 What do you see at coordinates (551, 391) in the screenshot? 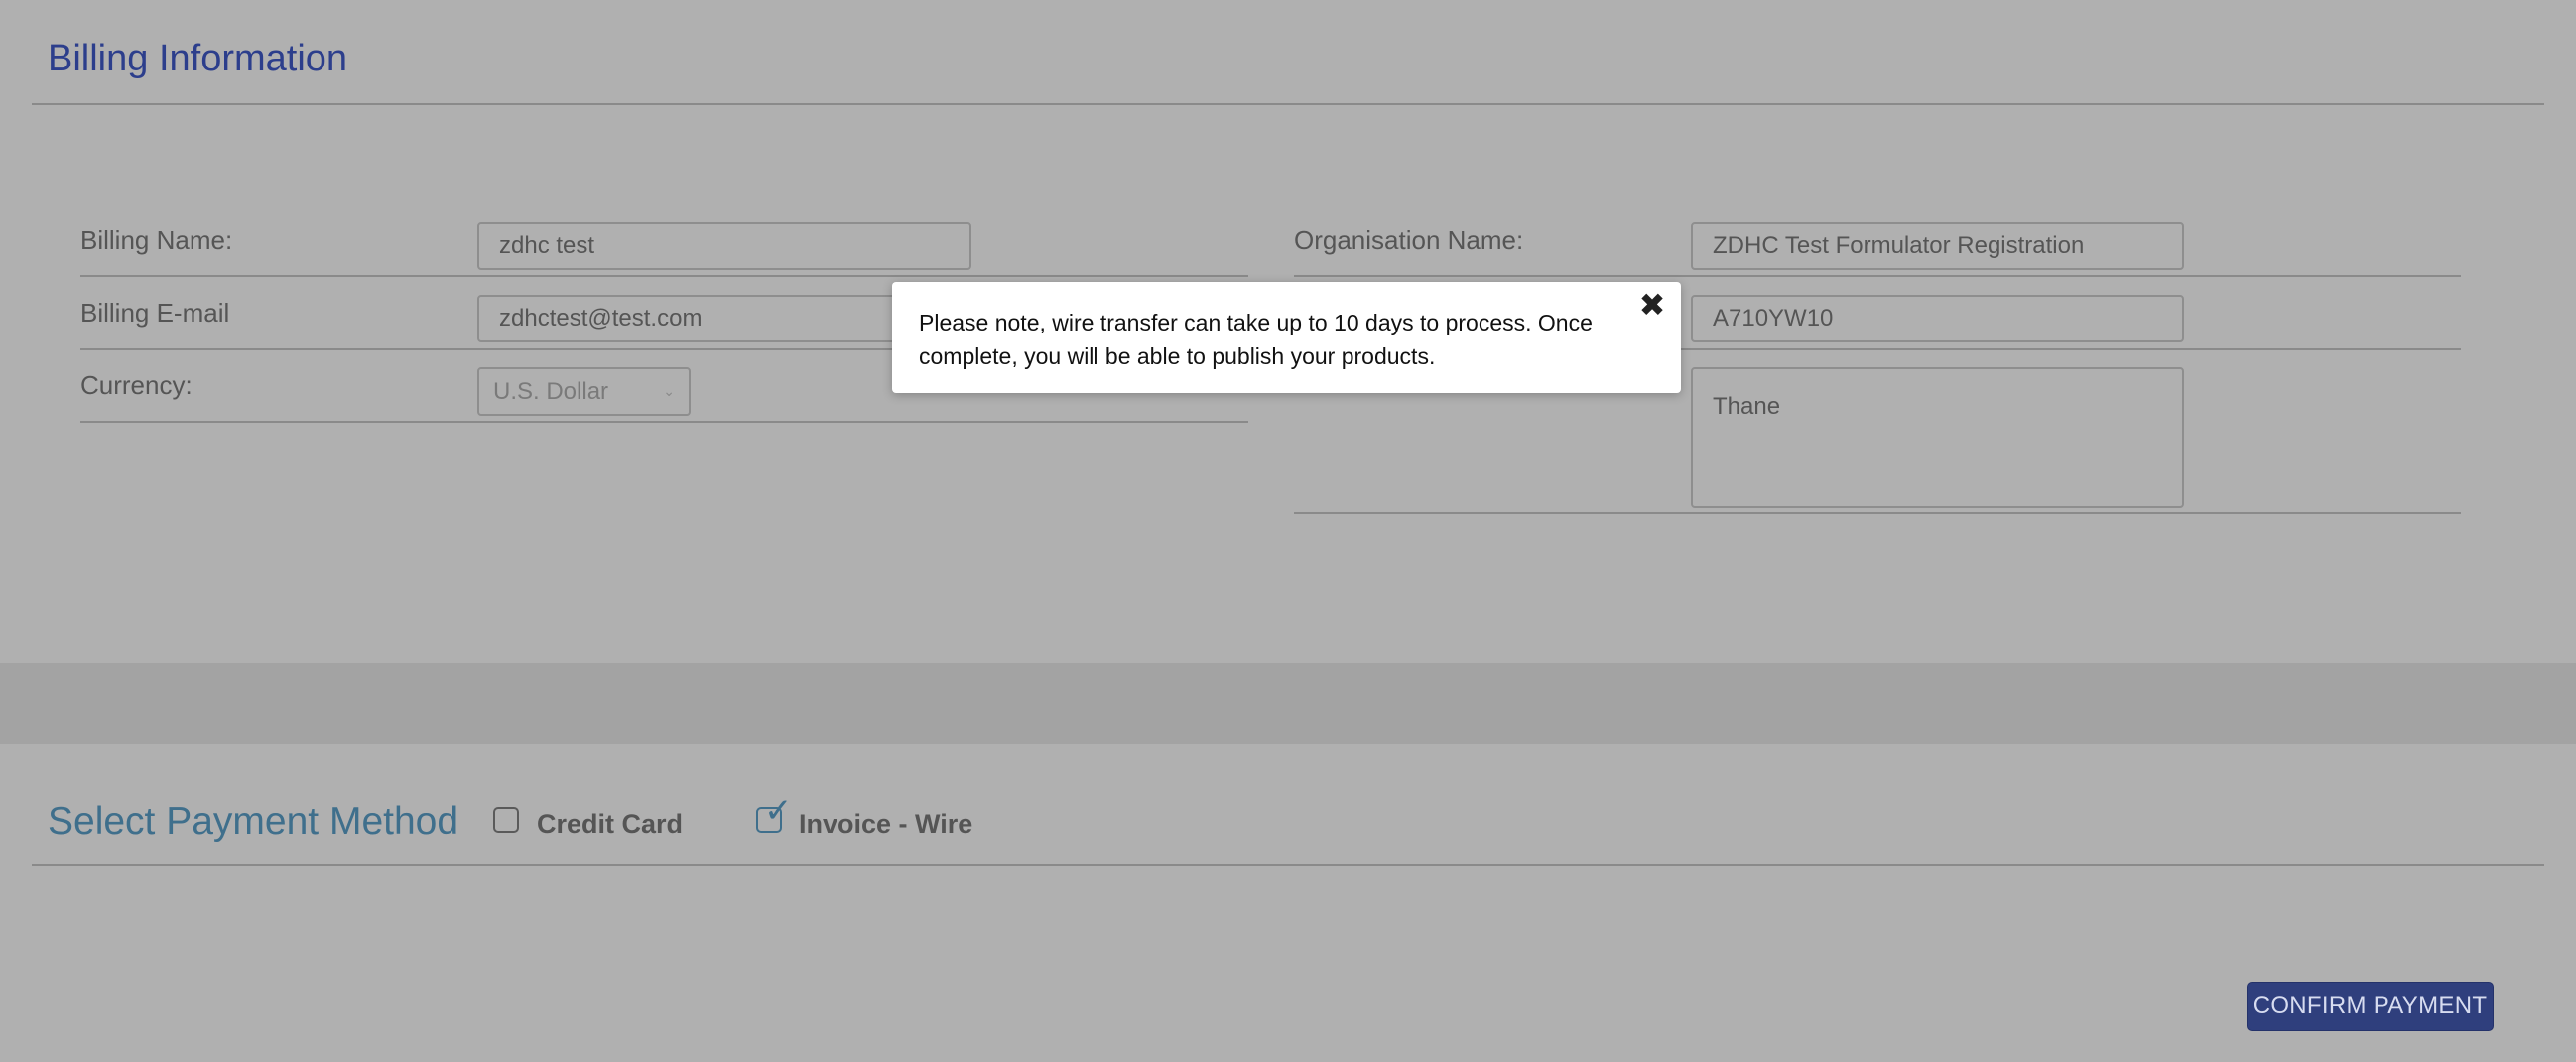
I see `currency-select-value: U.S. Dollar` at bounding box center [551, 391].